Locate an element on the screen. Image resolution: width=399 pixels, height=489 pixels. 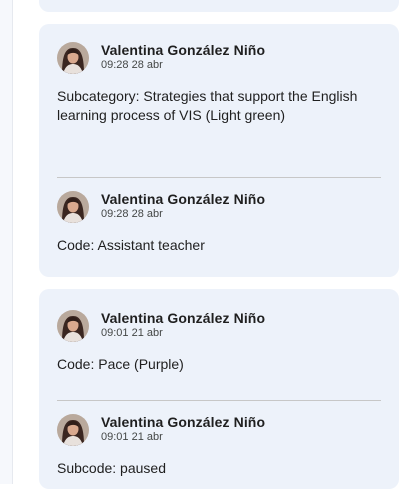
comment-text: Subcode: paused is located at coordinates (111, 468).